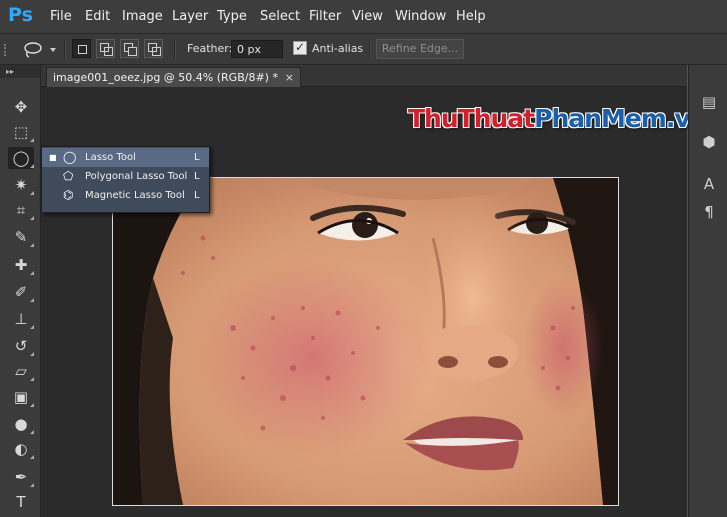 This screenshot has height=517, width=727. Describe the element at coordinates (6, 50) in the screenshot. I see `options-bar-grip` at that location.